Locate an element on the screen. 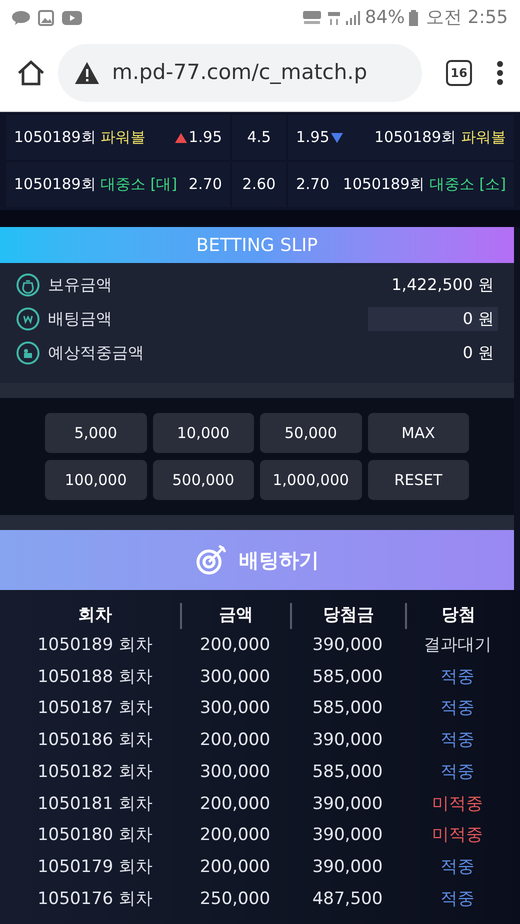  won-coin-icon is located at coordinates (28, 319).